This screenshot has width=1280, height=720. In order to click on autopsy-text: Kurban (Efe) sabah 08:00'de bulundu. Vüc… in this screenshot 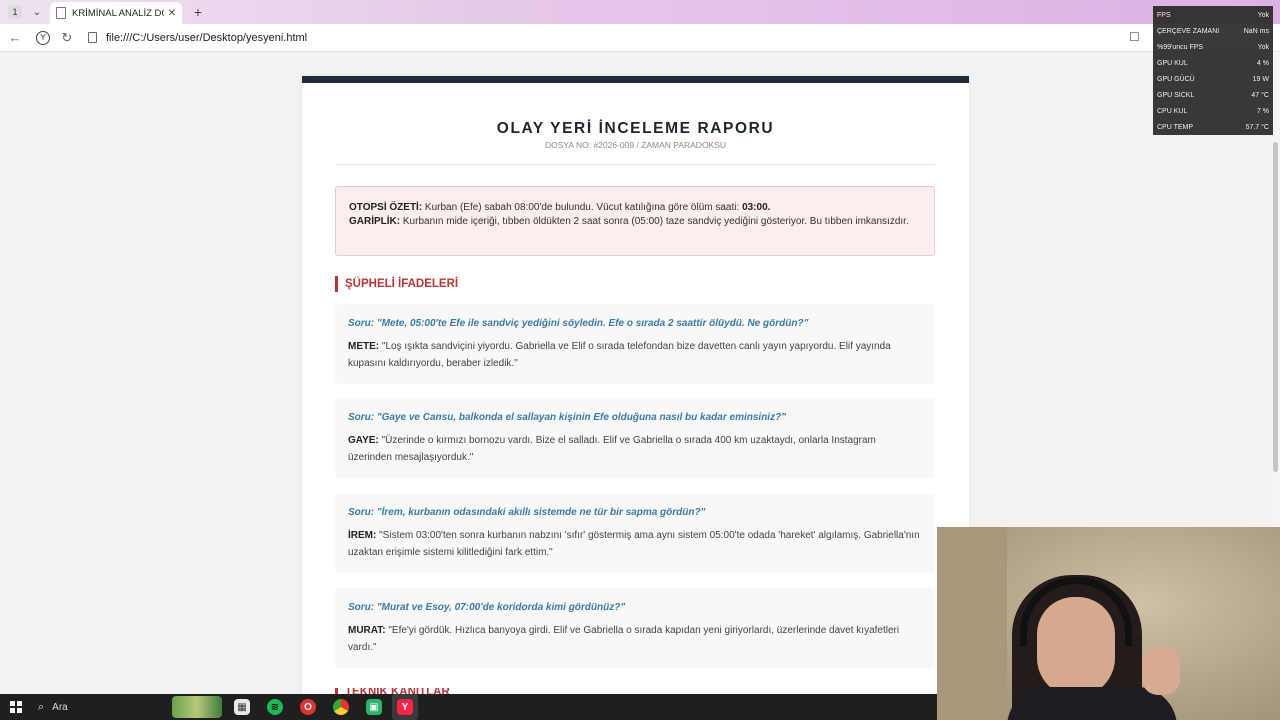, I will do `click(582, 207)`.